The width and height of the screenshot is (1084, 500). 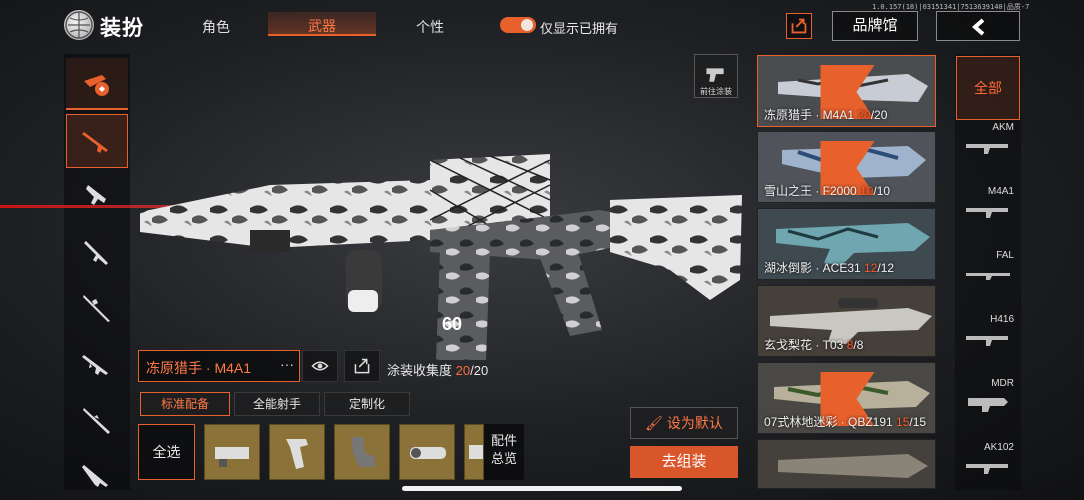 What do you see at coordinates (463, 370) in the screenshot?
I see `collection-owned: 20` at bounding box center [463, 370].